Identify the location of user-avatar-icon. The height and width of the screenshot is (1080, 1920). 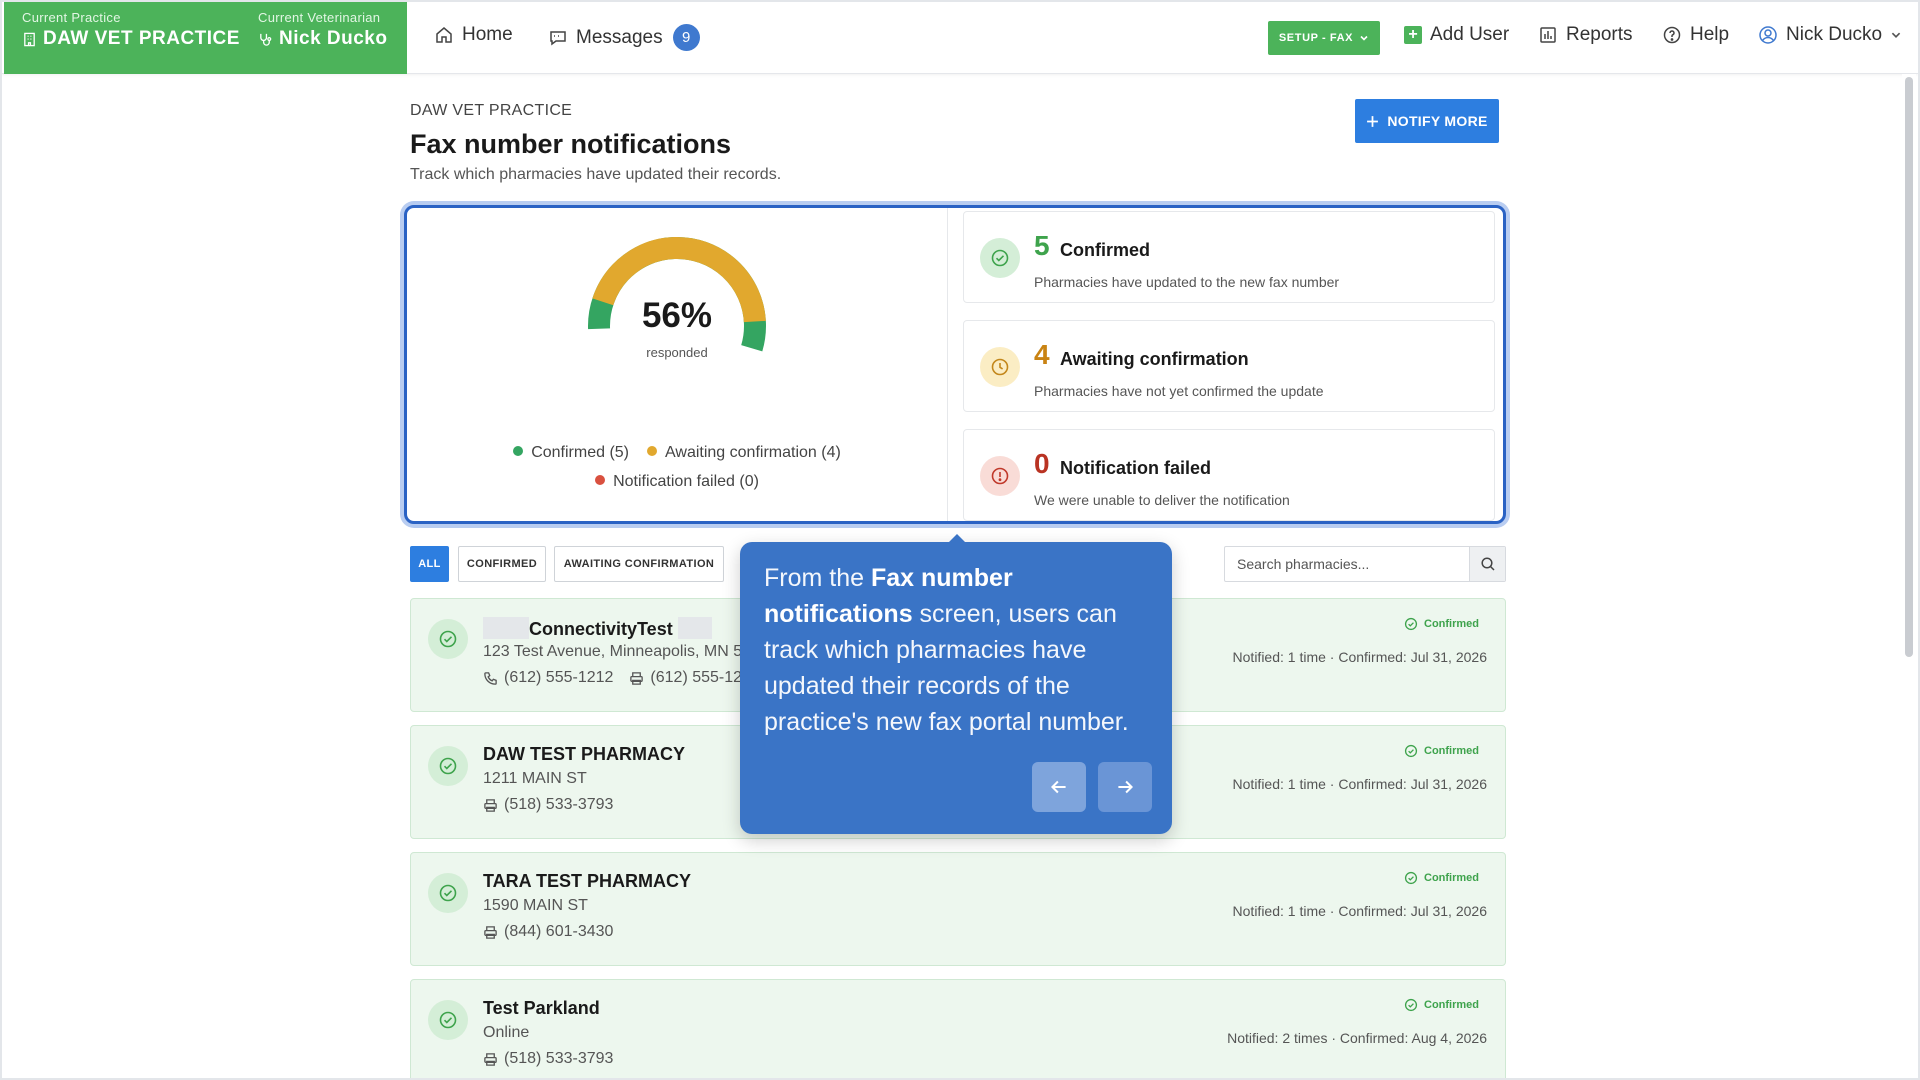
(1768, 35).